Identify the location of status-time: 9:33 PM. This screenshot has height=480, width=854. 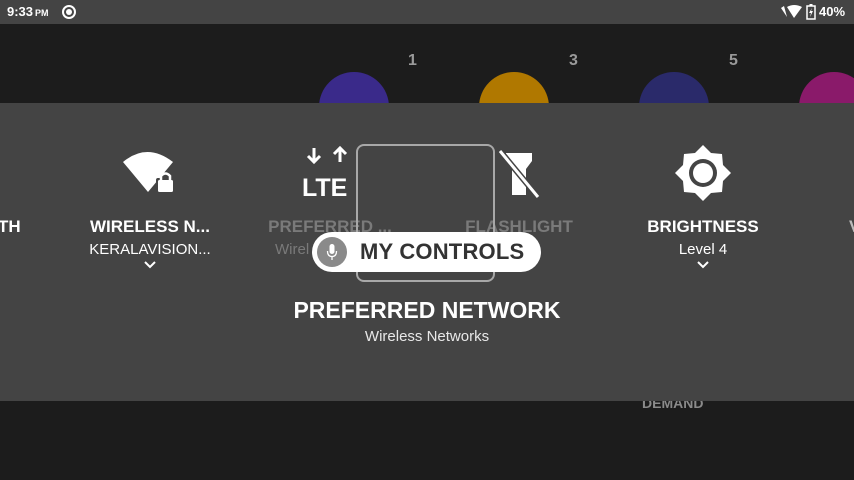
(28, 11).